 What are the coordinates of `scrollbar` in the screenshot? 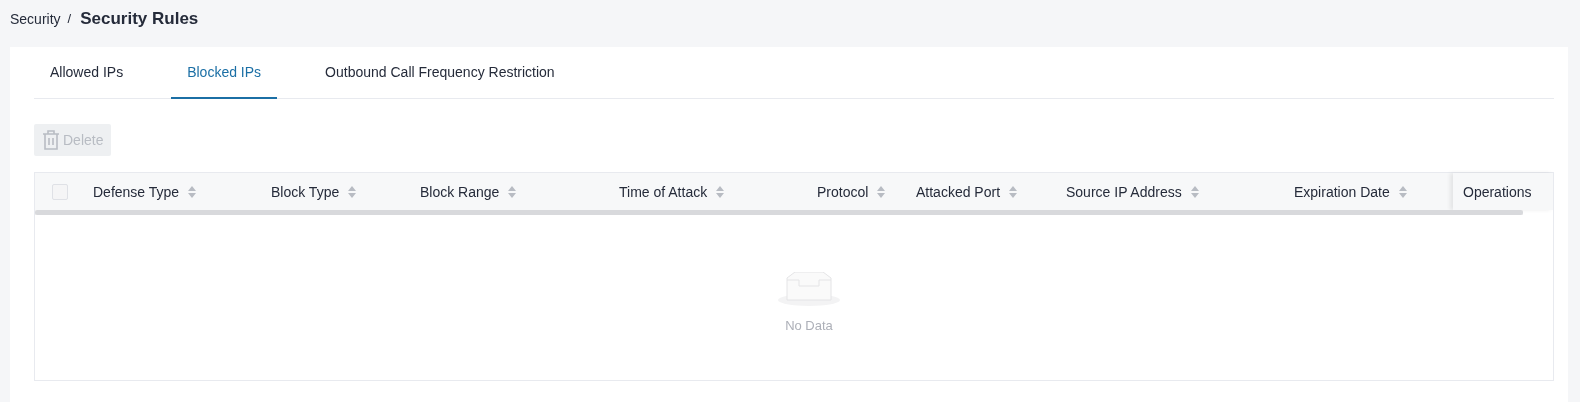 It's located at (779, 212).